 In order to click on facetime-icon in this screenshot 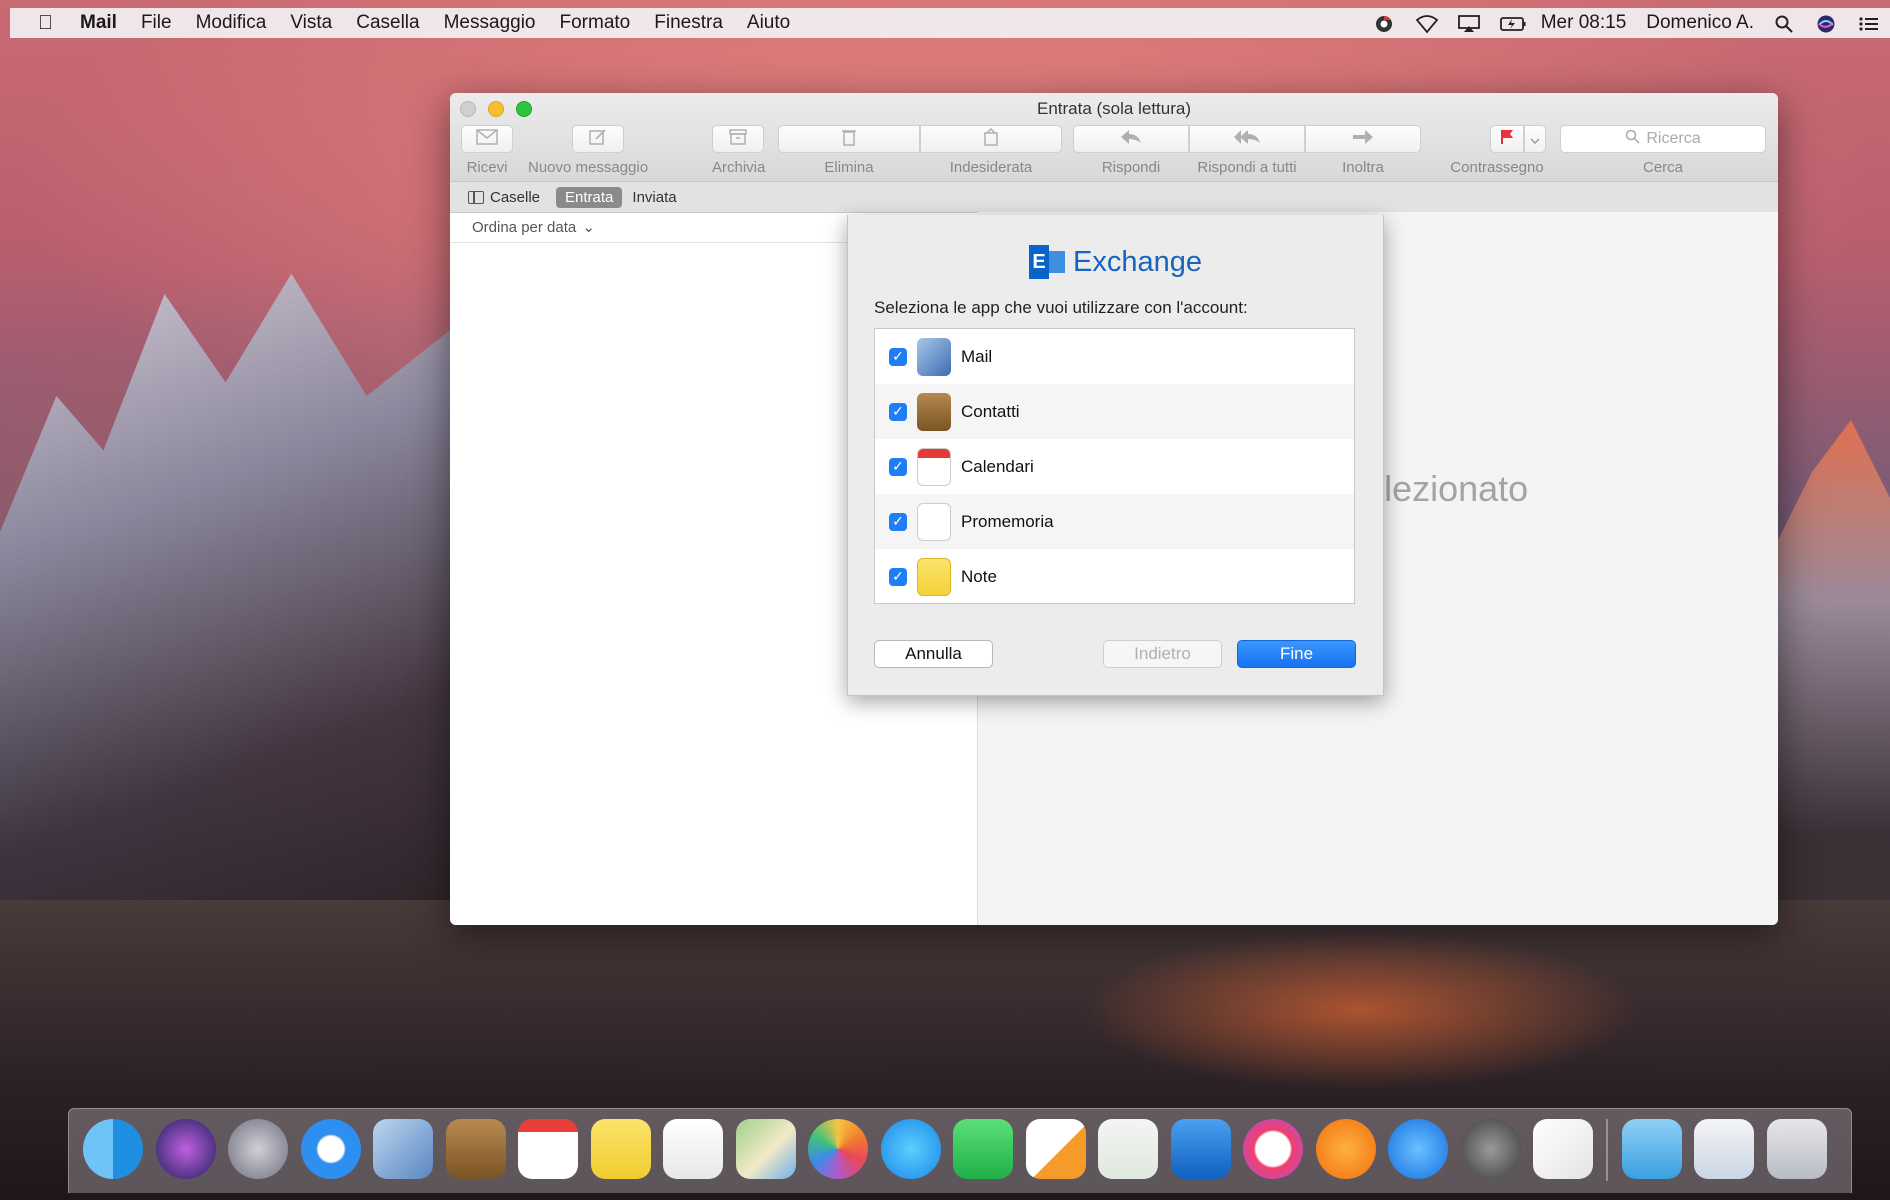, I will do `click(983, 1149)`.